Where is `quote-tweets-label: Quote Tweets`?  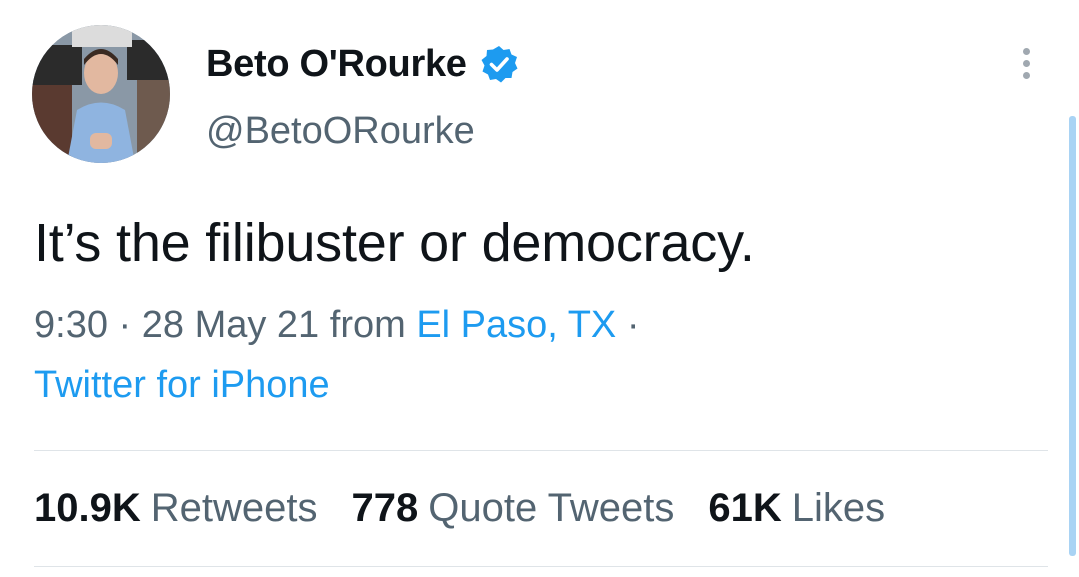
quote-tweets-label: Quote Tweets is located at coordinates (551, 508).